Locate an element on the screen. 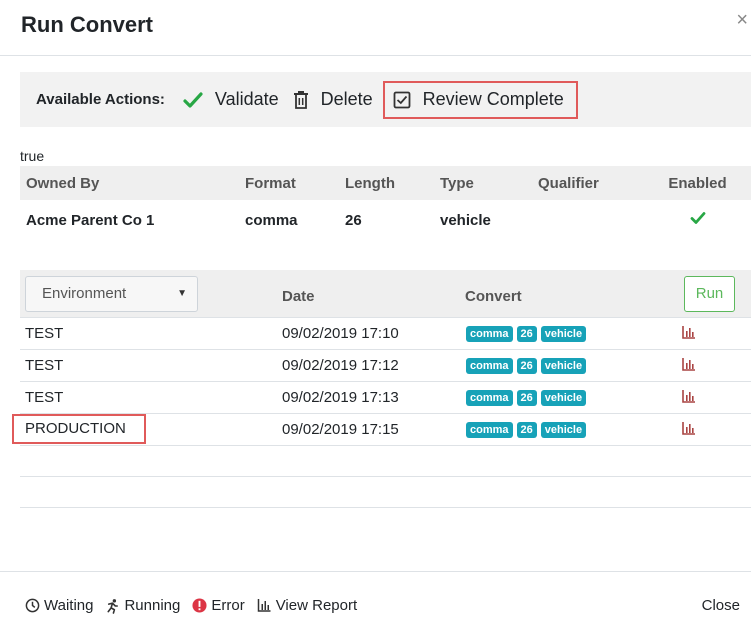  runs-table-header: Environment ▼ Date Convert Run is located at coordinates (385, 294).